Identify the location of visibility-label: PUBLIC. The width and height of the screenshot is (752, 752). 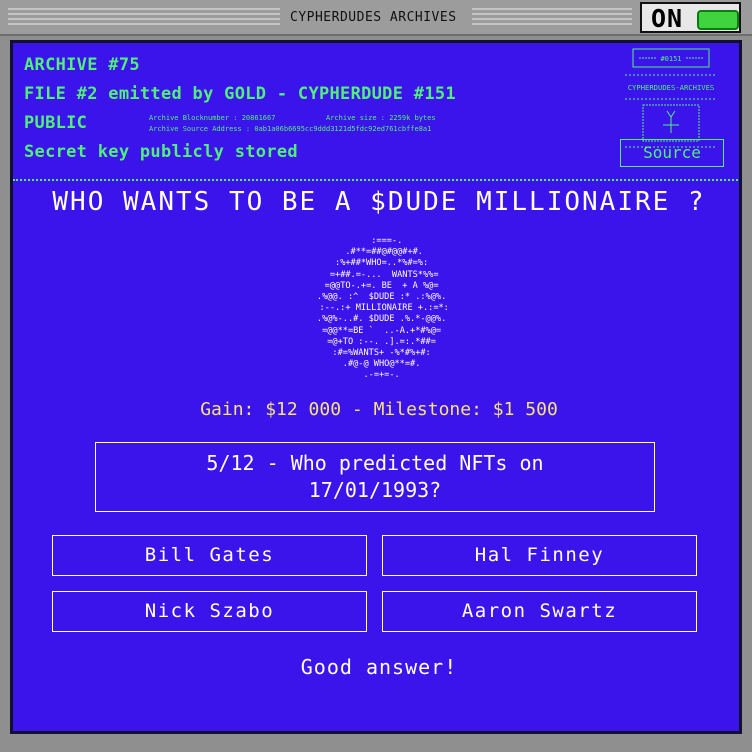
(56, 123).